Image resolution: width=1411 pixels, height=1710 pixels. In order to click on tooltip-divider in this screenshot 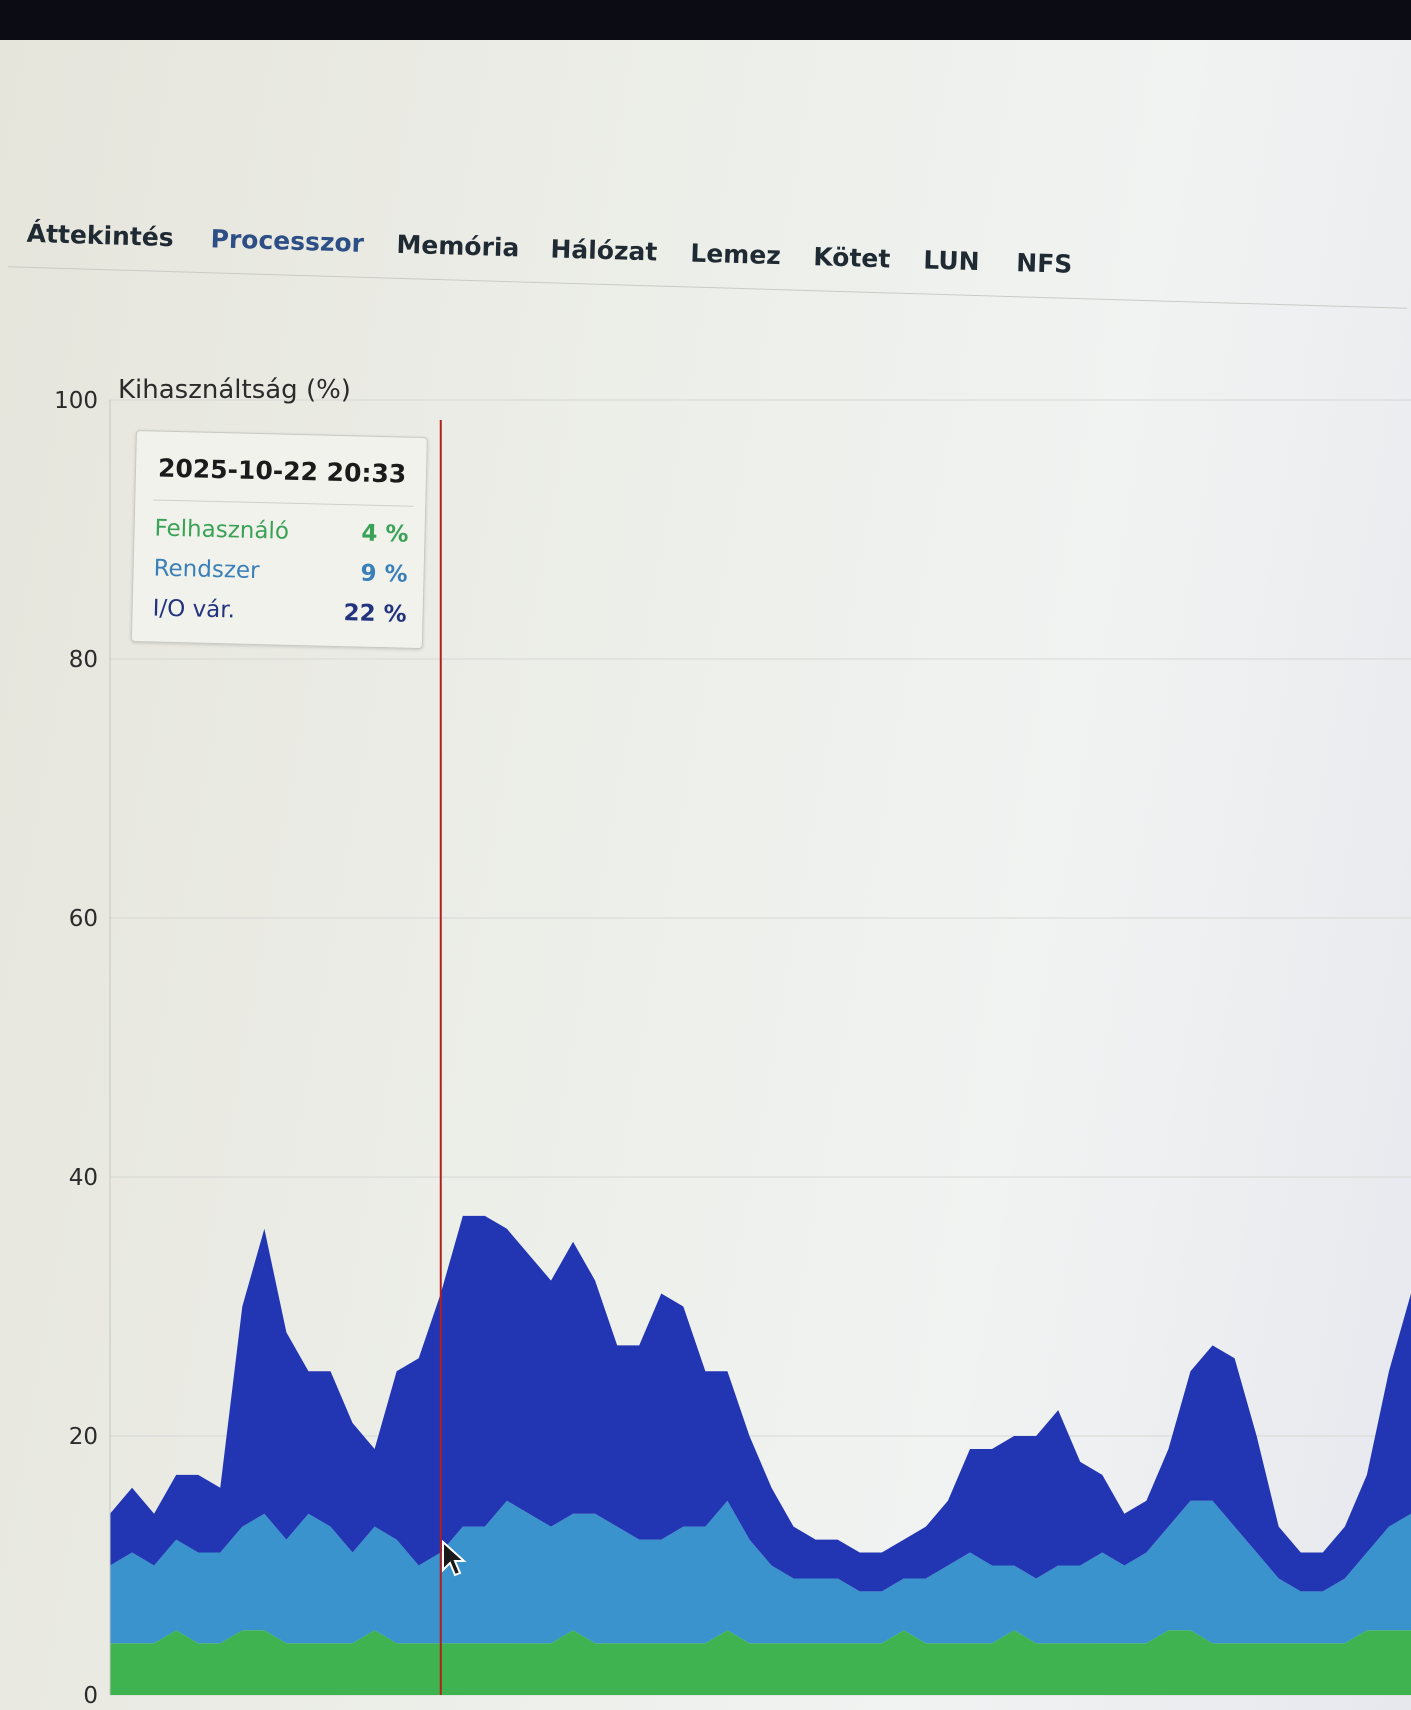, I will do `click(283, 503)`.